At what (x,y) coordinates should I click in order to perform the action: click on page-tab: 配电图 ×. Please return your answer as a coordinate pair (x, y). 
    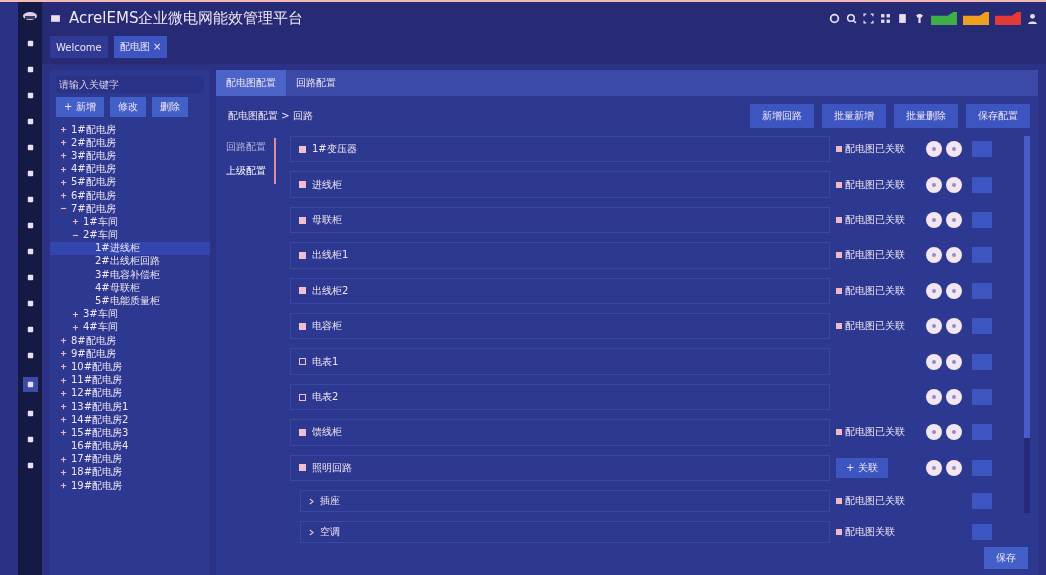
    Looking at the image, I should click on (140, 47).